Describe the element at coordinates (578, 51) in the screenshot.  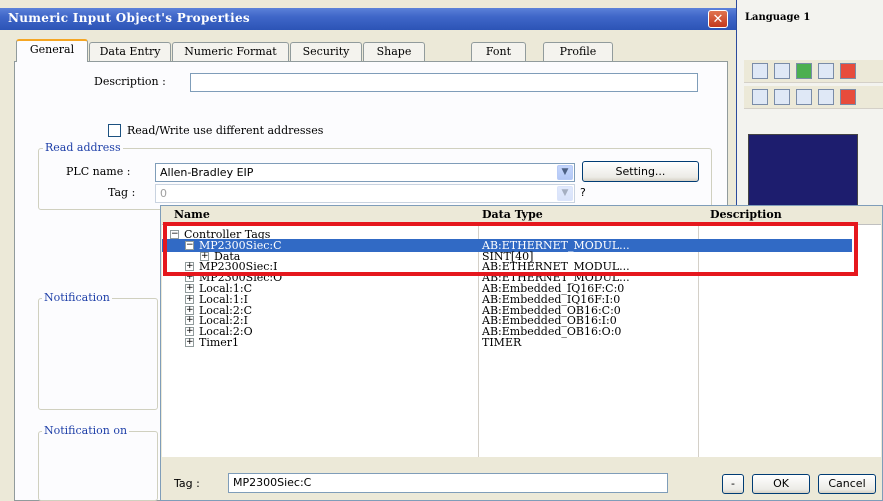
I see `tab-profile: Profile` at that location.